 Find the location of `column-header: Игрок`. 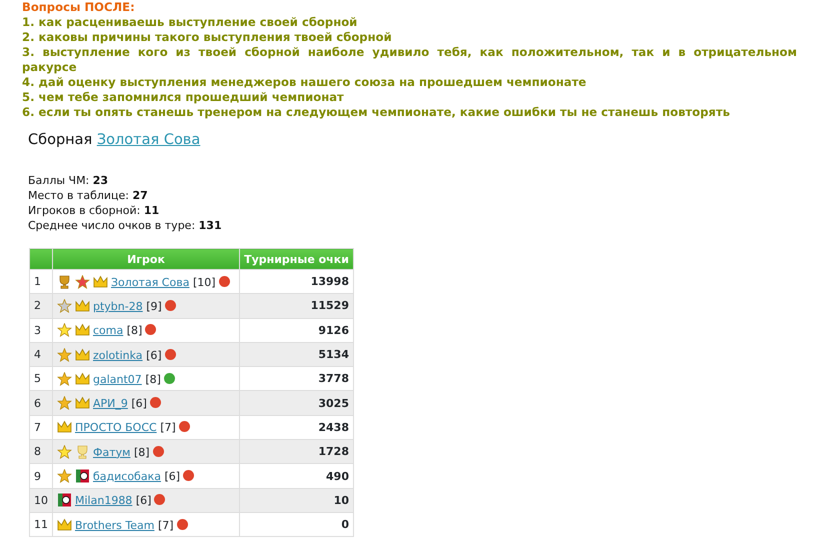

column-header: Игрок is located at coordinates (146, 259).